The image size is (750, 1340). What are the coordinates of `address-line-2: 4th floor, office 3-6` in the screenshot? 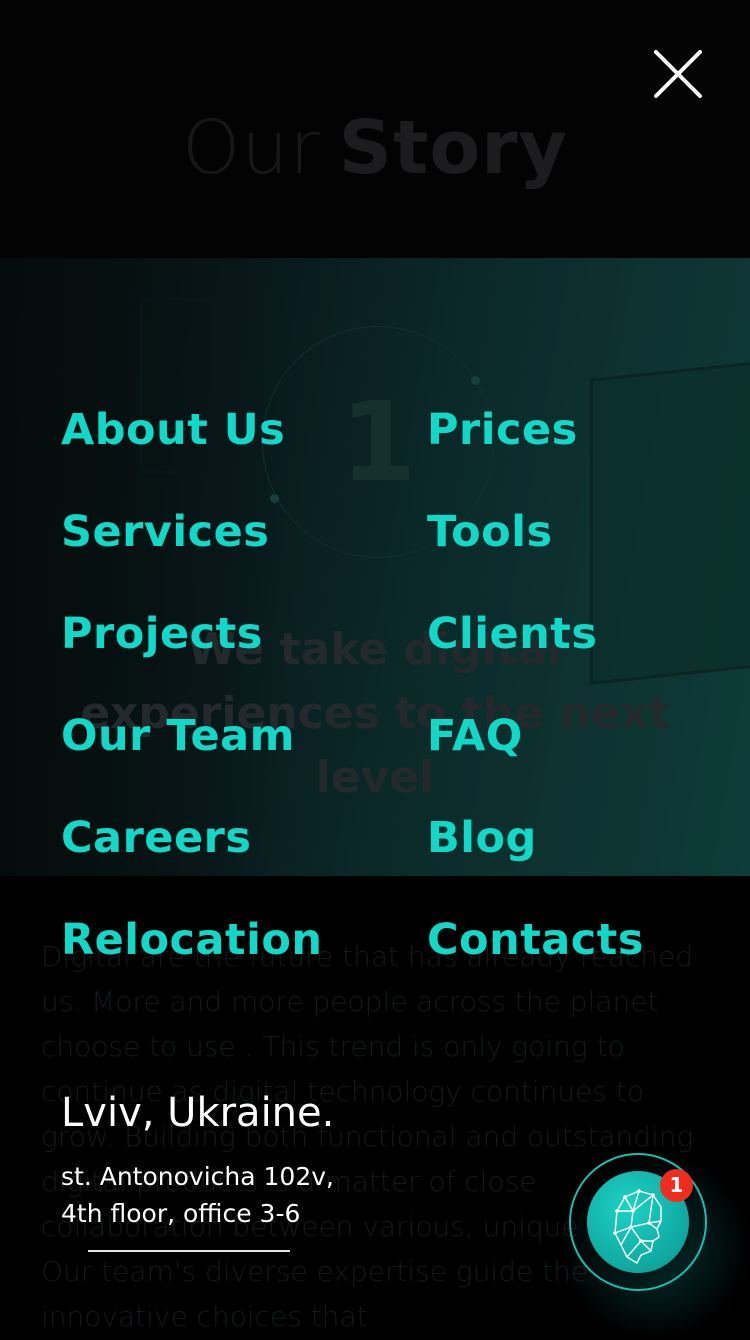 It's located at (181, 1213).